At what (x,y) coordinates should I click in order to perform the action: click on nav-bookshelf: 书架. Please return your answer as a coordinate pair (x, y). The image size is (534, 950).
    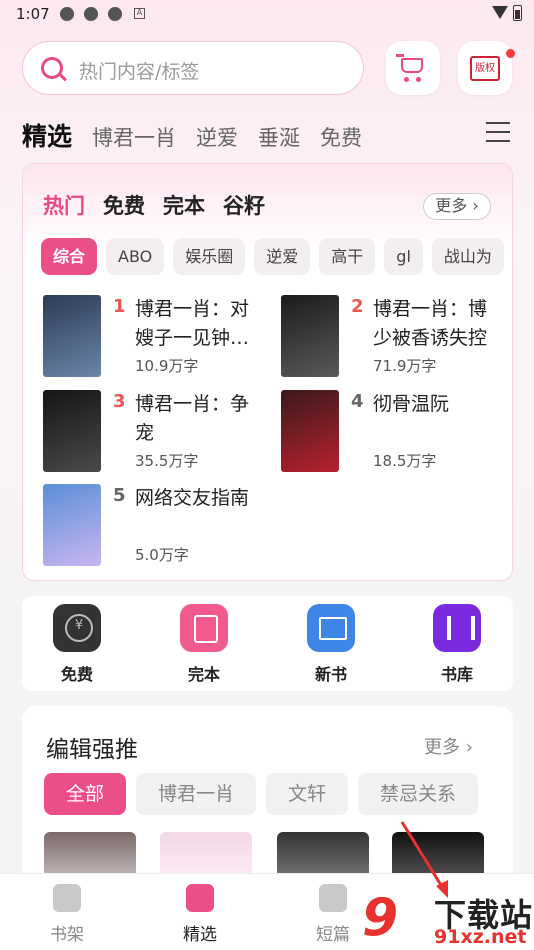
    Looking at the image, I should click on (67, 914).